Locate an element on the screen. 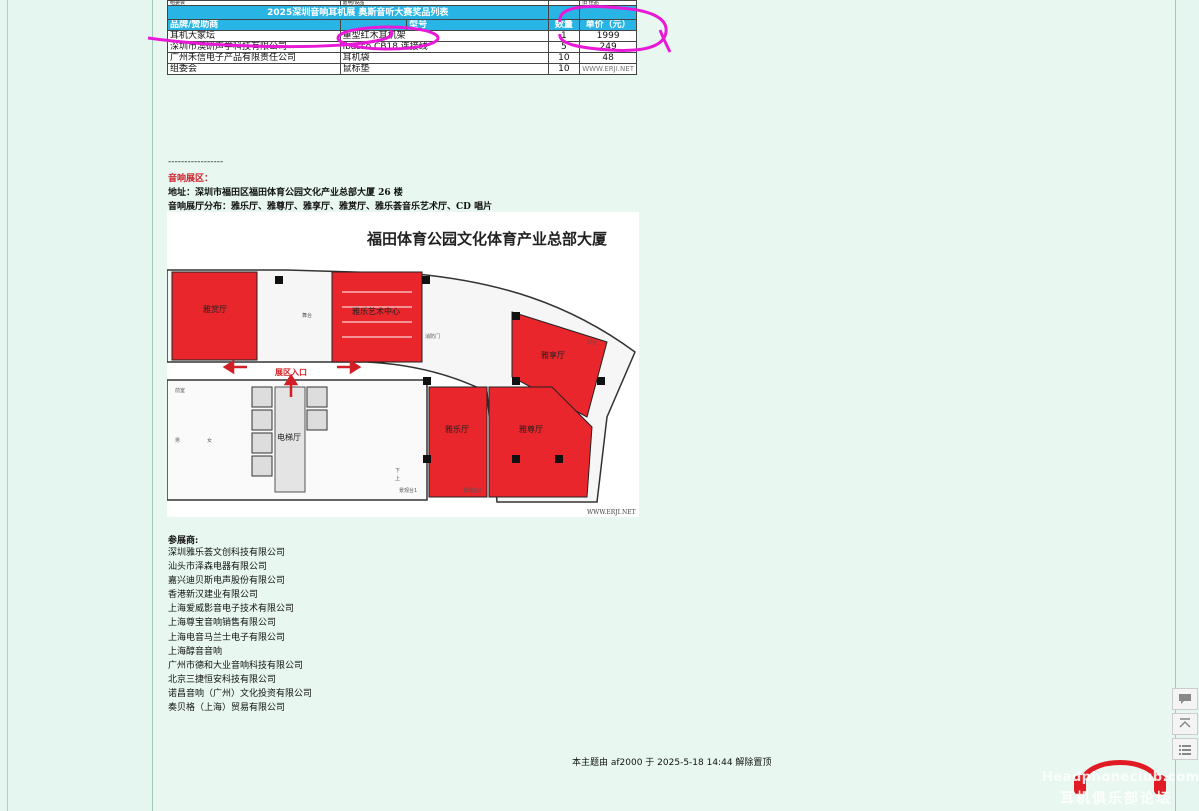 The height and width of the screenshot is (811, 1199). list-item: 嘉兴迪贝斯电声股份有限公司 is located at coordinates (227, 581).